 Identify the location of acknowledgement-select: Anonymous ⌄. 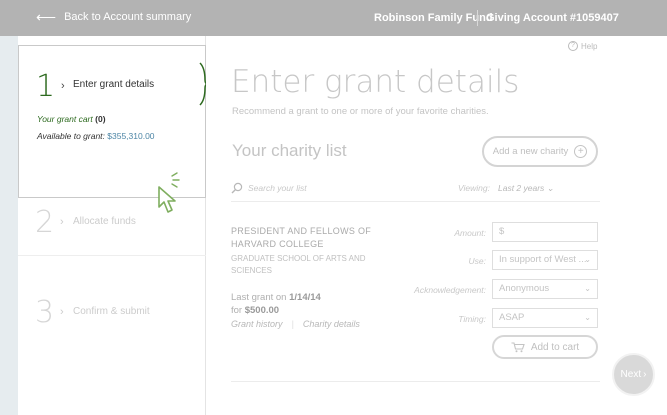
(545, 289).